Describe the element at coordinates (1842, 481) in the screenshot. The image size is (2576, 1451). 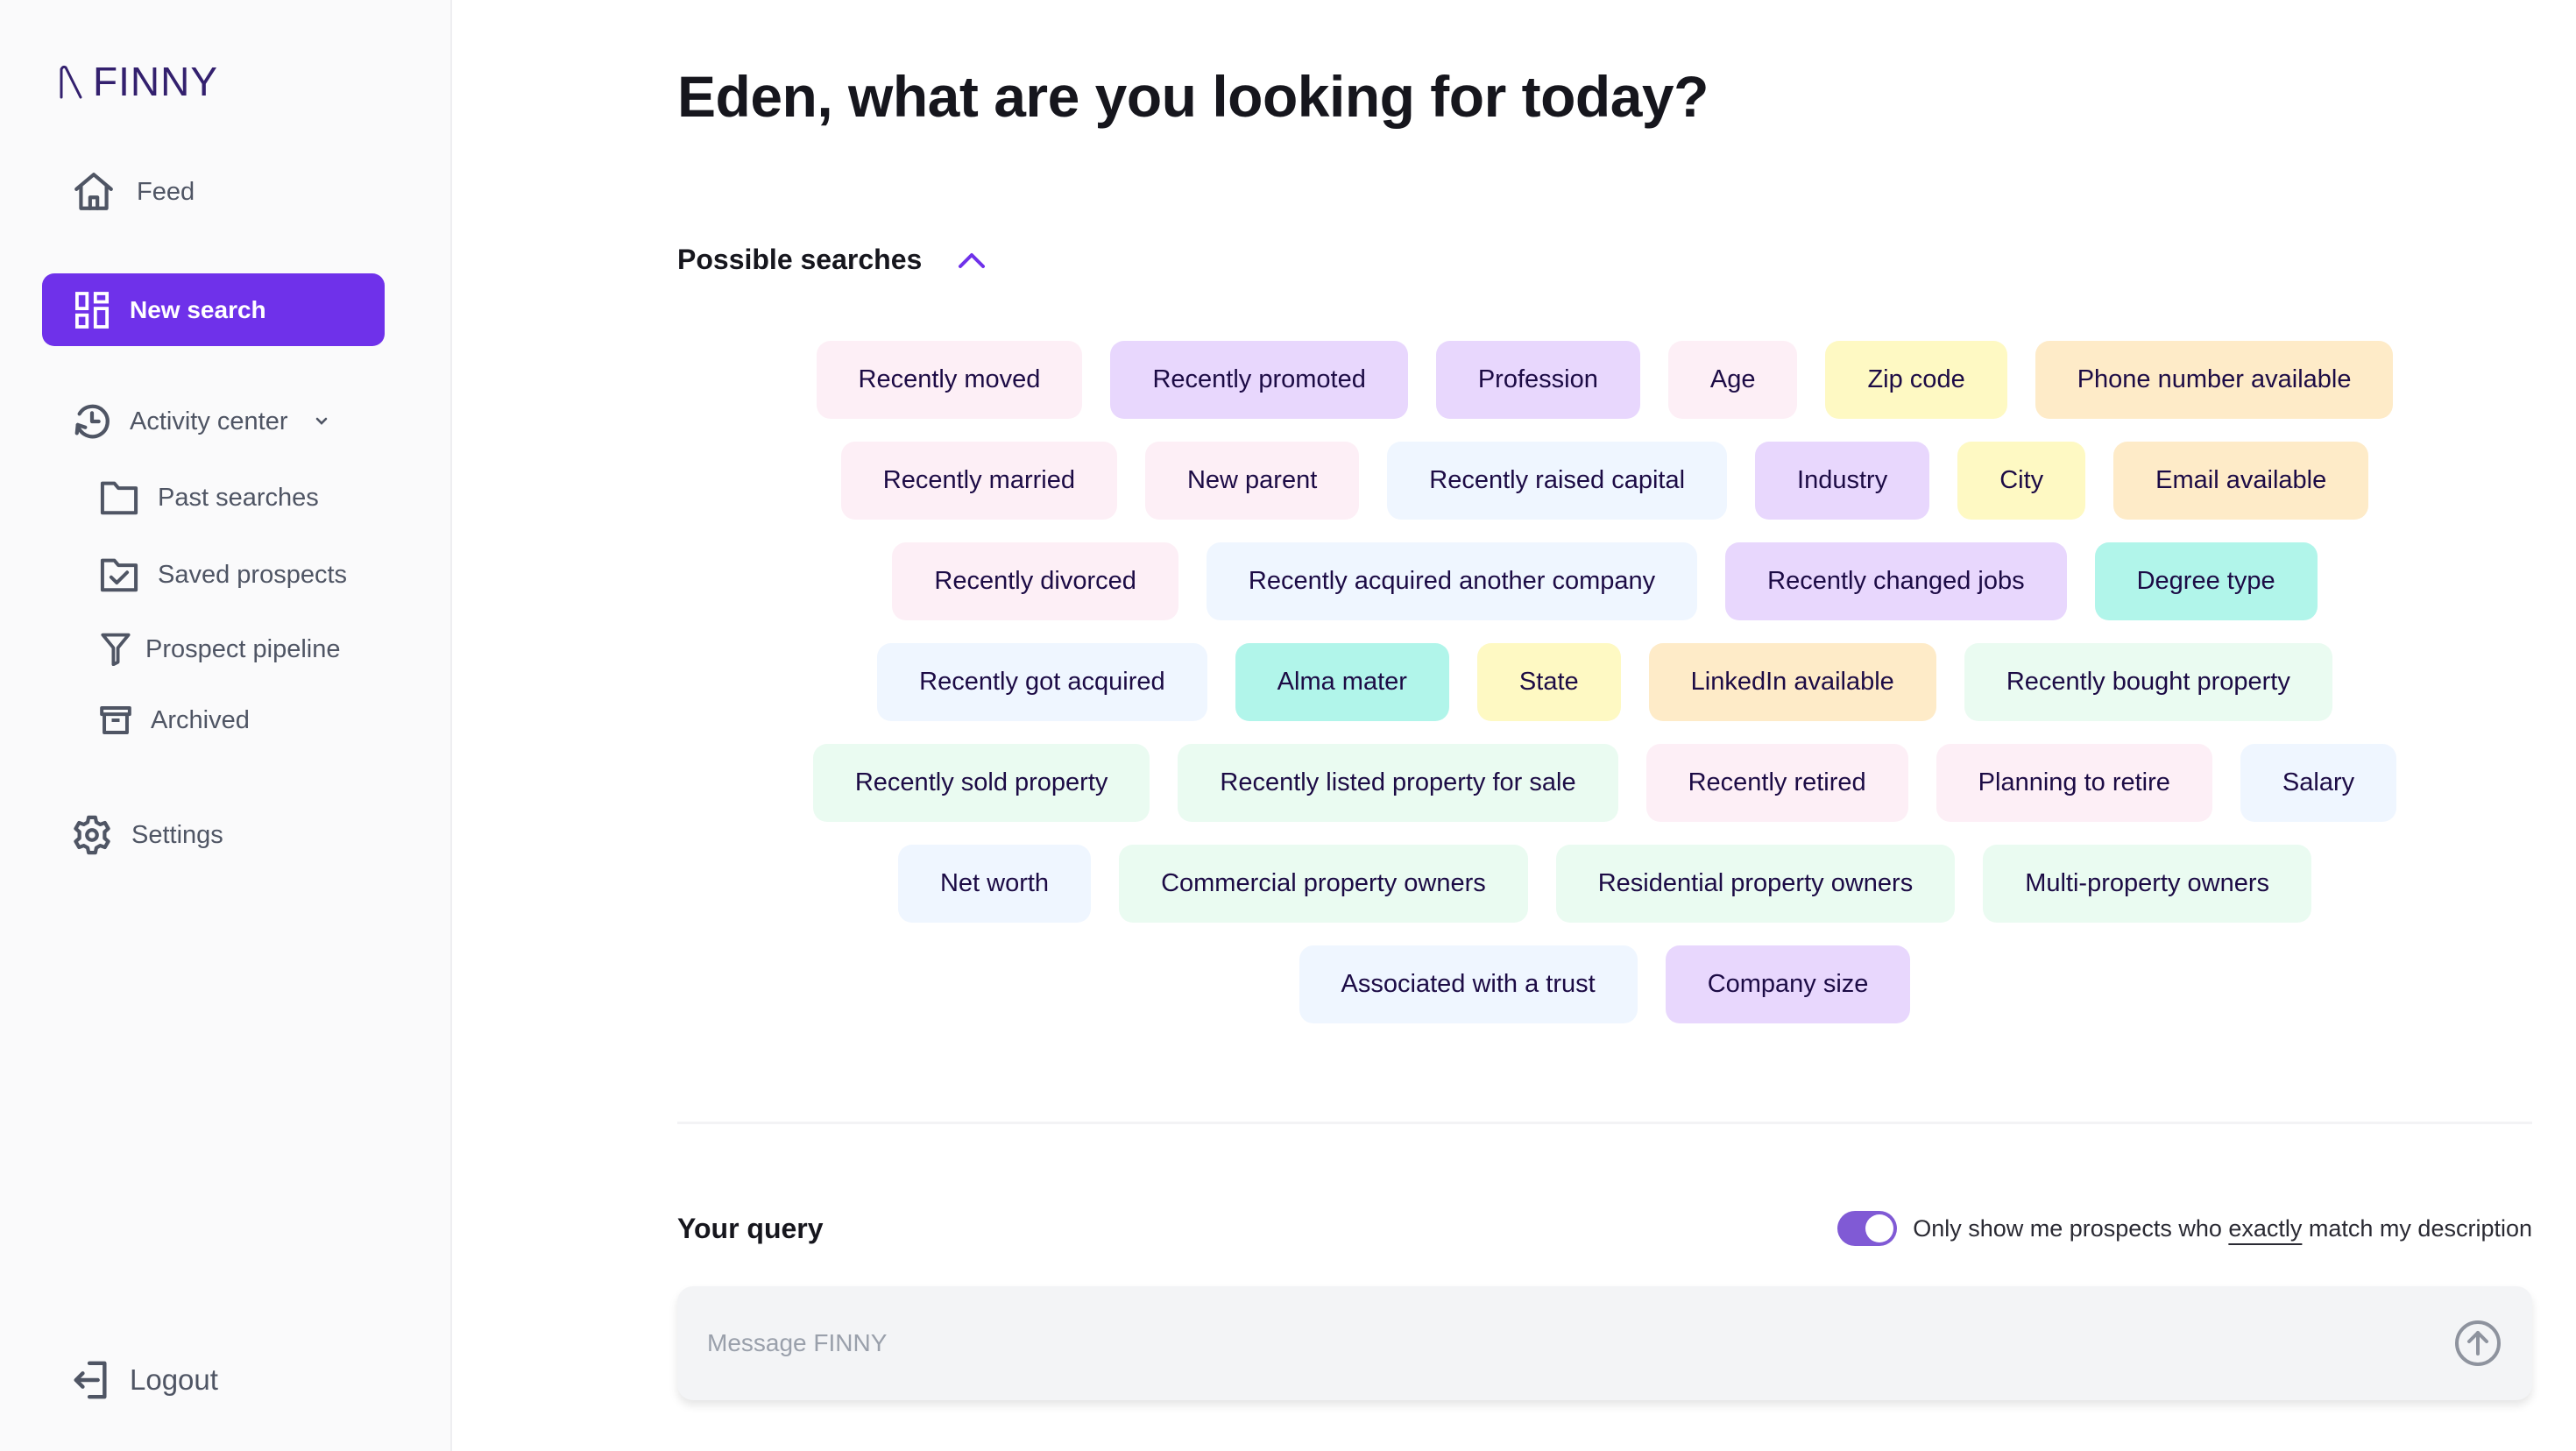
I see `search-chip: Industry` at that location.